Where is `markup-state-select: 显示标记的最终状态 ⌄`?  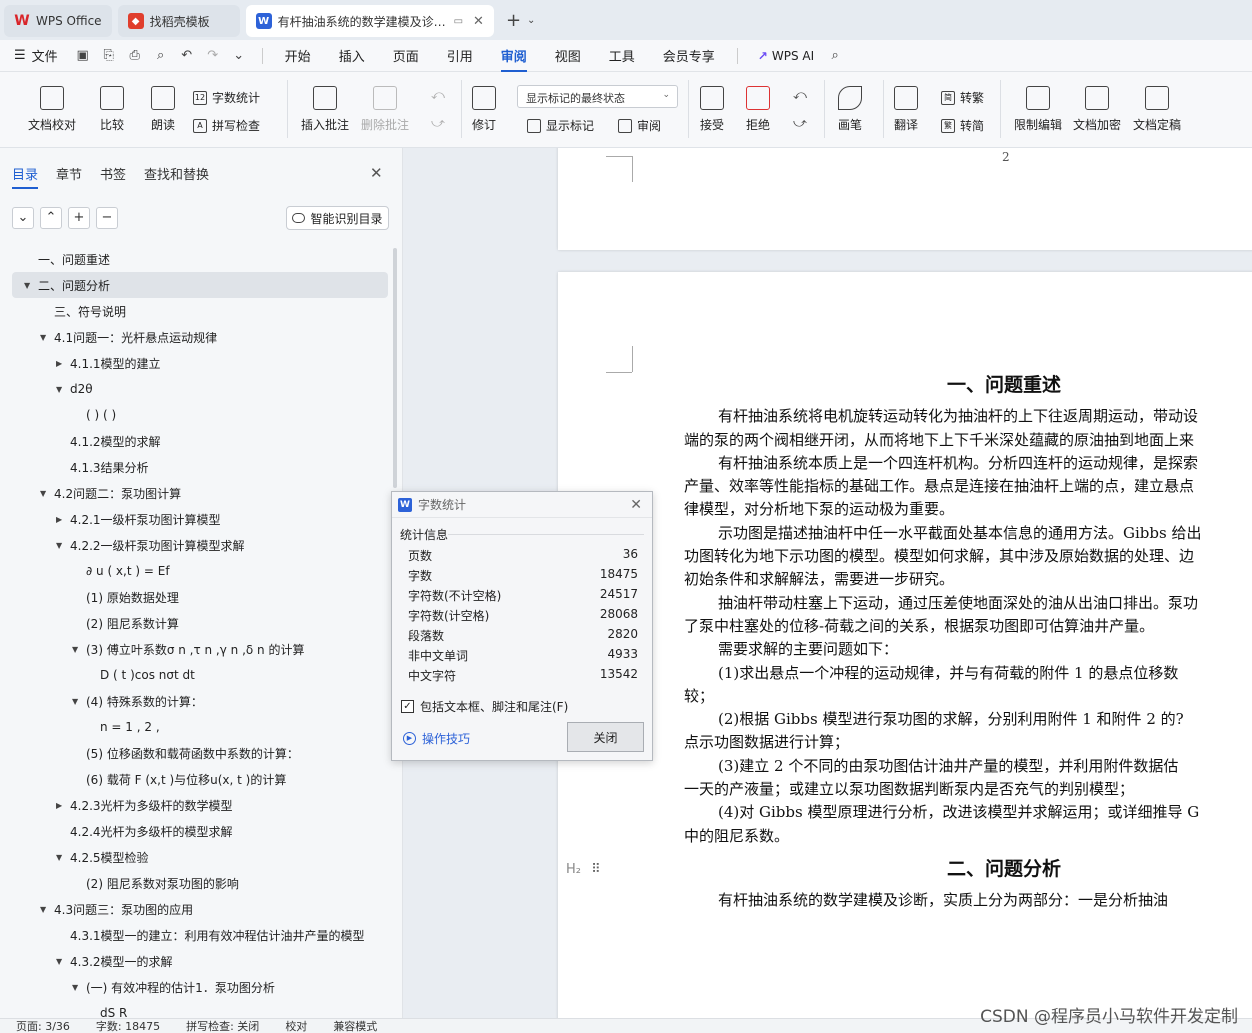
markup-state-select: 显示标记的最终状态 ⌄ is located at coordinates (597, 96).